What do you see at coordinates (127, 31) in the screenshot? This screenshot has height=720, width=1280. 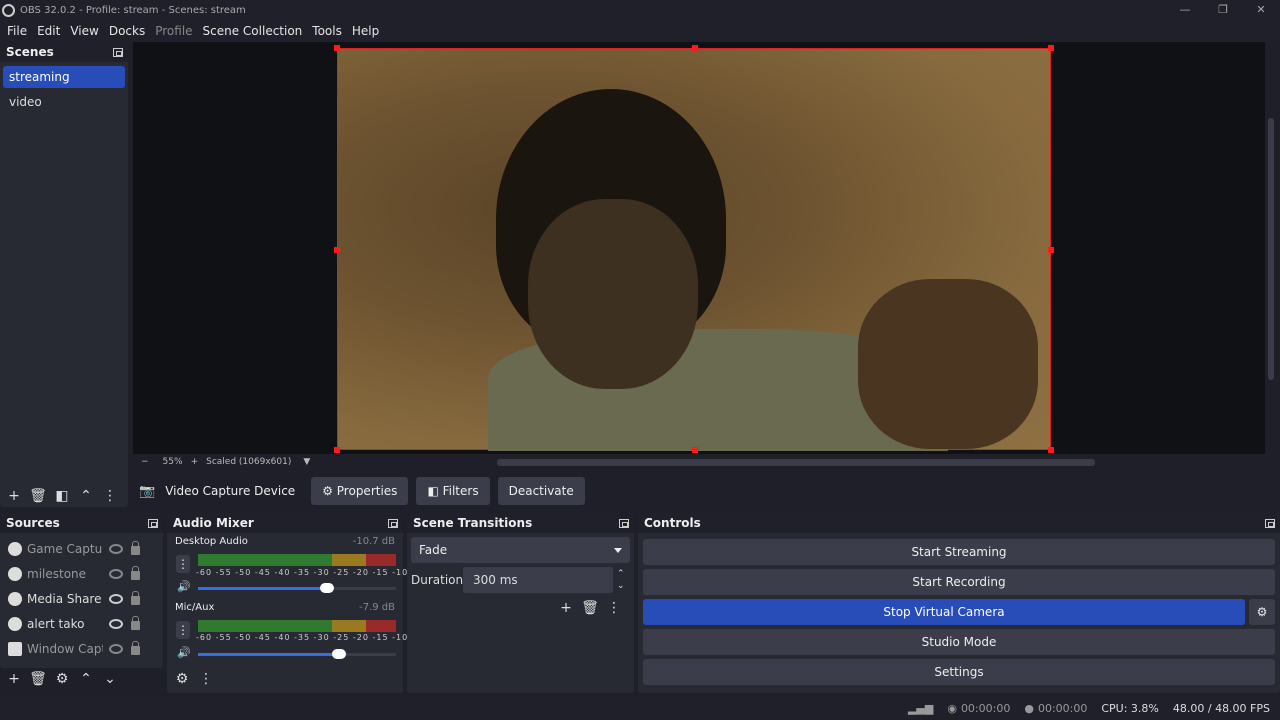 I see `menu-docks: Docks` at bounding box center [127, 31].